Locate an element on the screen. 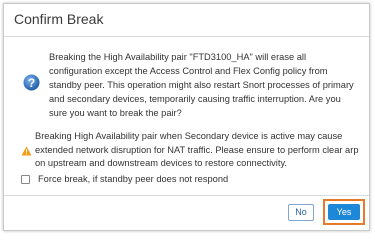 The width and height of the screenshot is (375, 240). force-break-checkbox is located at coordinates (25, 179).